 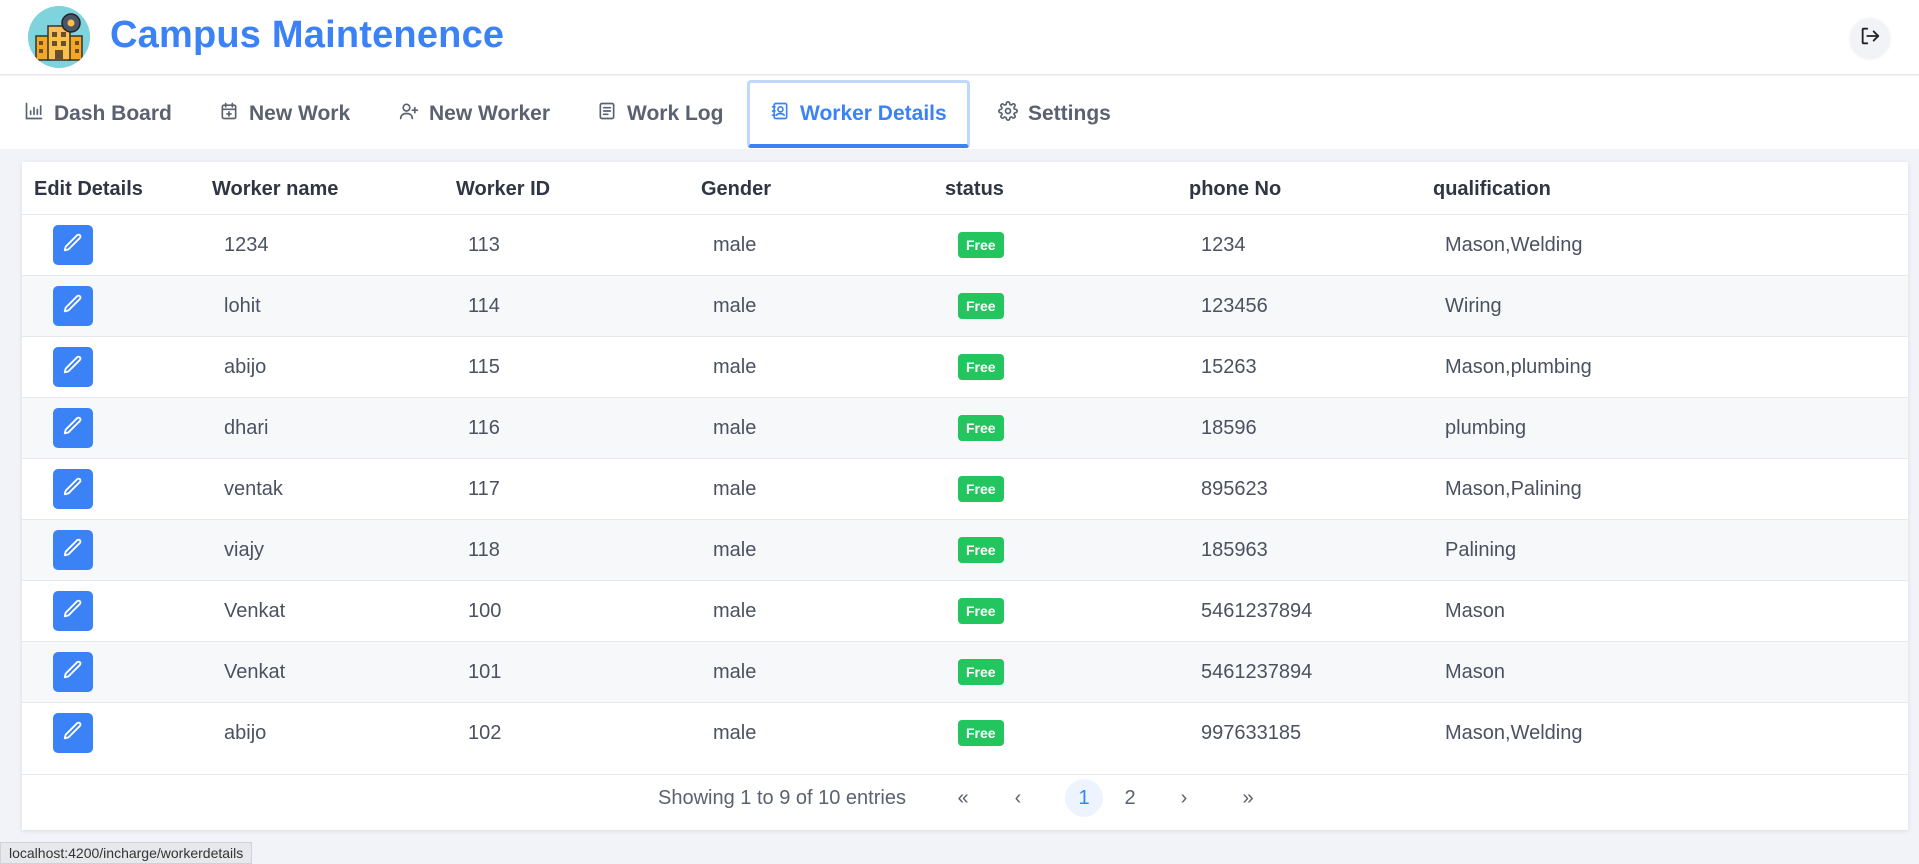 What do you see at coordinates (242, 306) in the screenshot?
I see `cell-worker-name: lohit` at bounding box center [242, 306].